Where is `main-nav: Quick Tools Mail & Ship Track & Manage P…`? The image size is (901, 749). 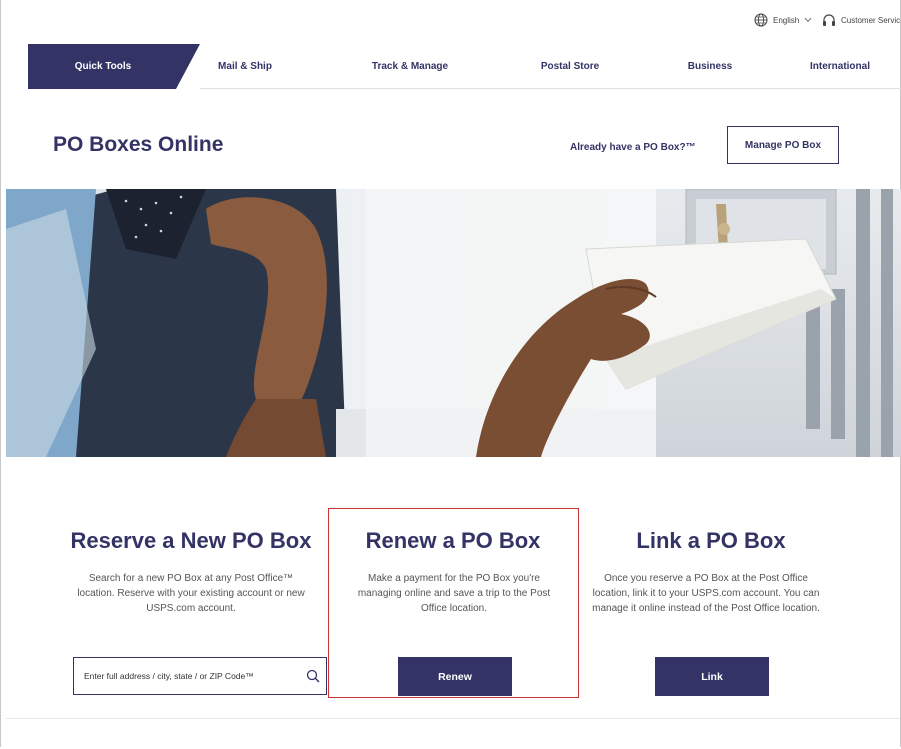 main-nav: Quick Tools Mail & Ship Track & Manage P… is located at coordinates (450, 66).